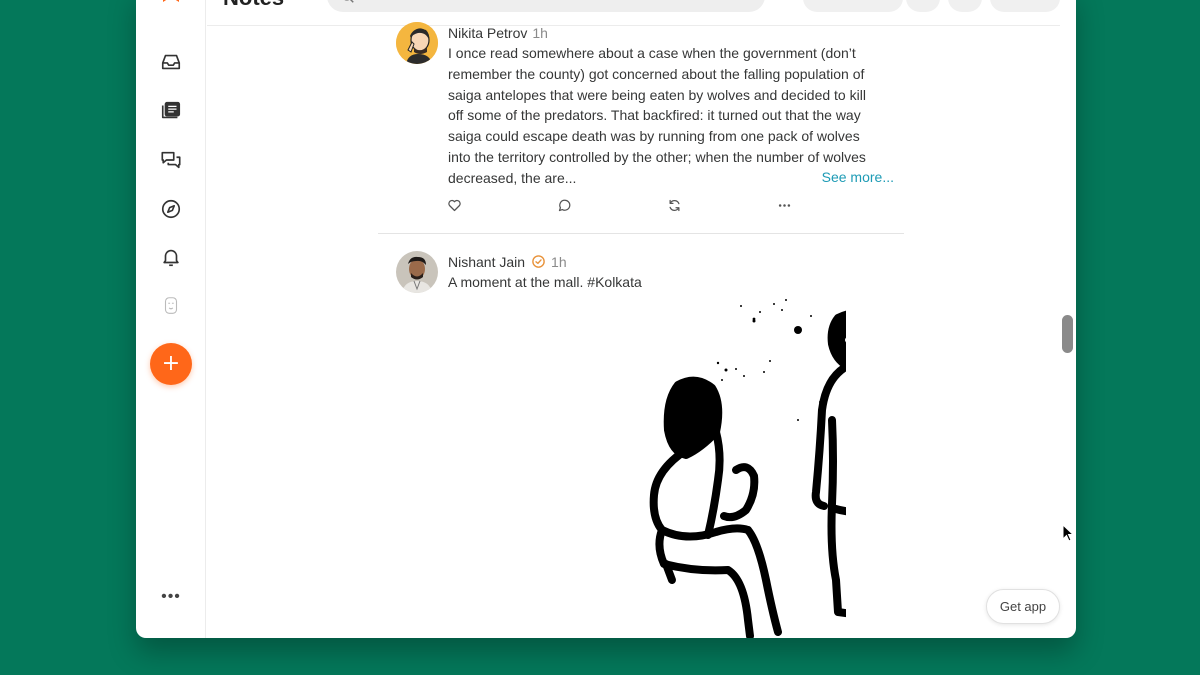 The height and width of the screenshot is (675, 1200). I want to click on sidebar-item-chat, so click(171, 160).